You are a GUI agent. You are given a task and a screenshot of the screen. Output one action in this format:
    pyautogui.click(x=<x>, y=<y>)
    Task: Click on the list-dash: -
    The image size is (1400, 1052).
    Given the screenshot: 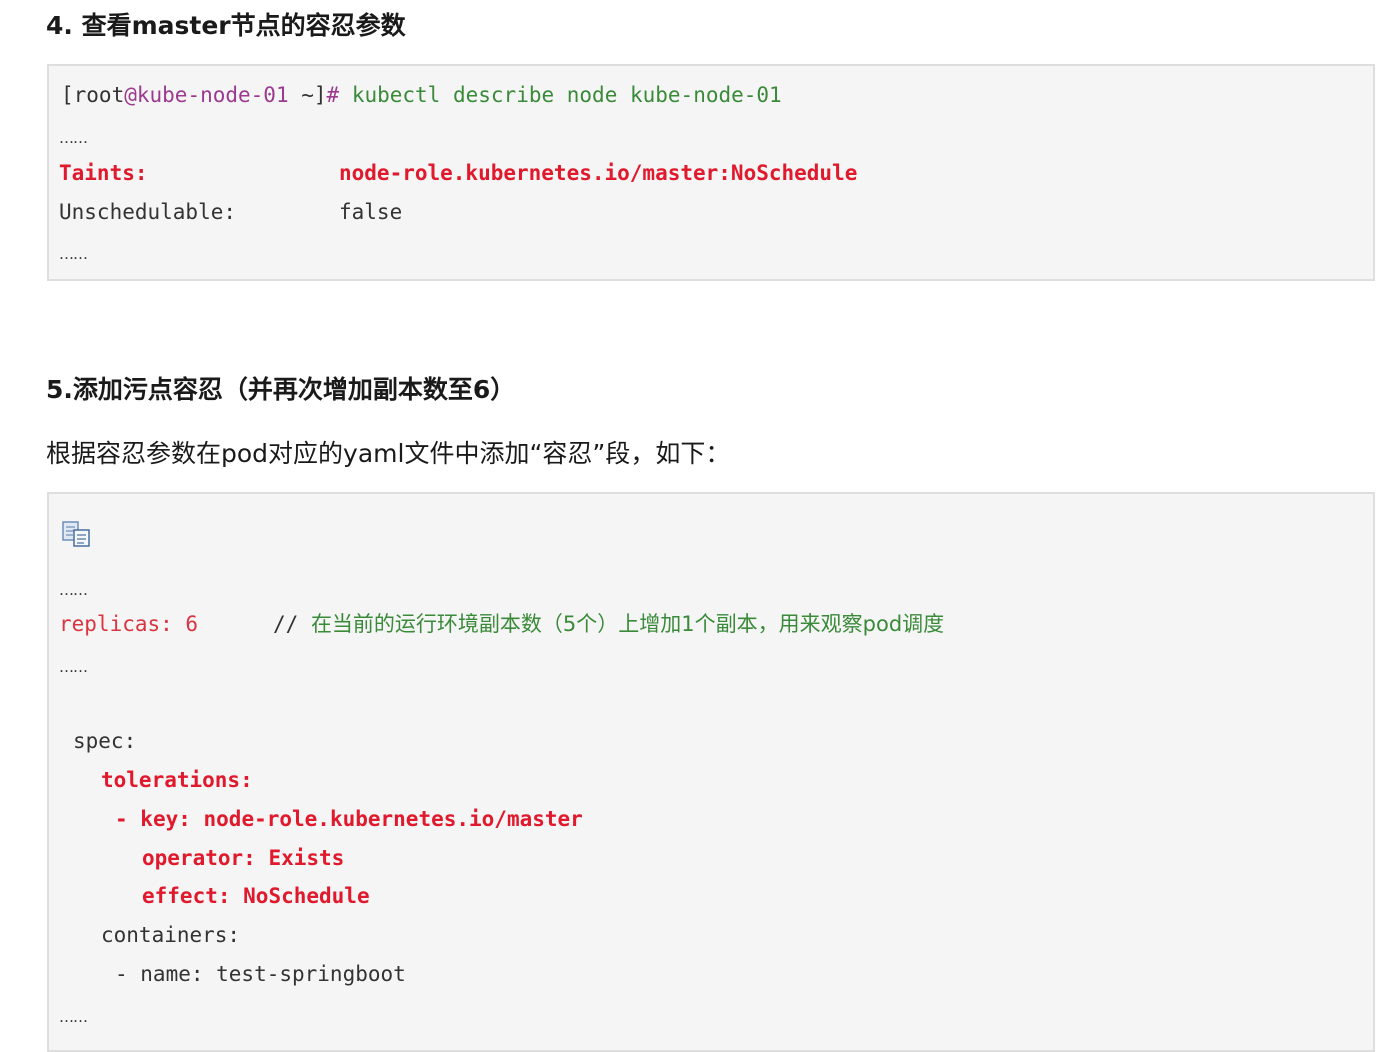 What is the action you would take?
    pyautogui.click(x=128, y=819)
    